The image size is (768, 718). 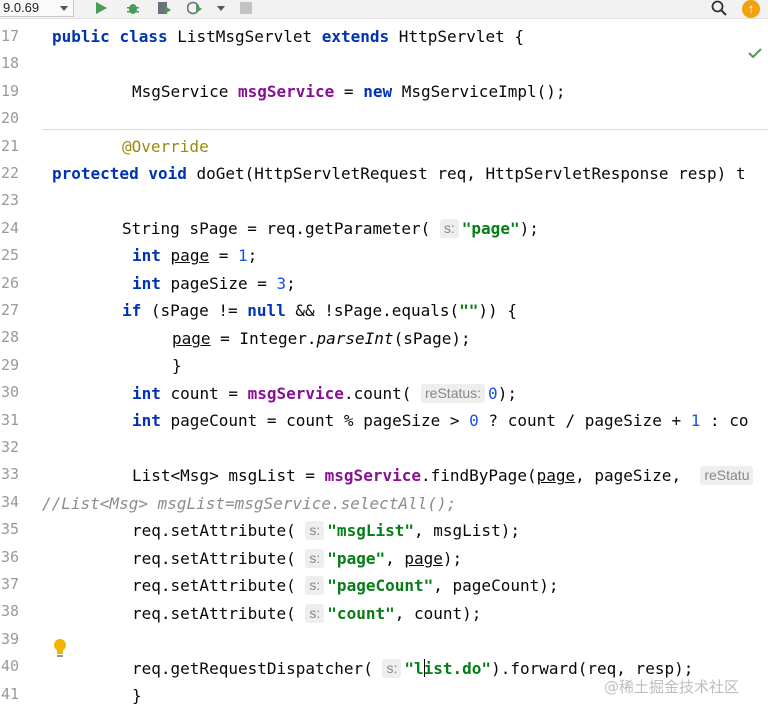 I want to click on debug-icon, so click(x=133, y=8).